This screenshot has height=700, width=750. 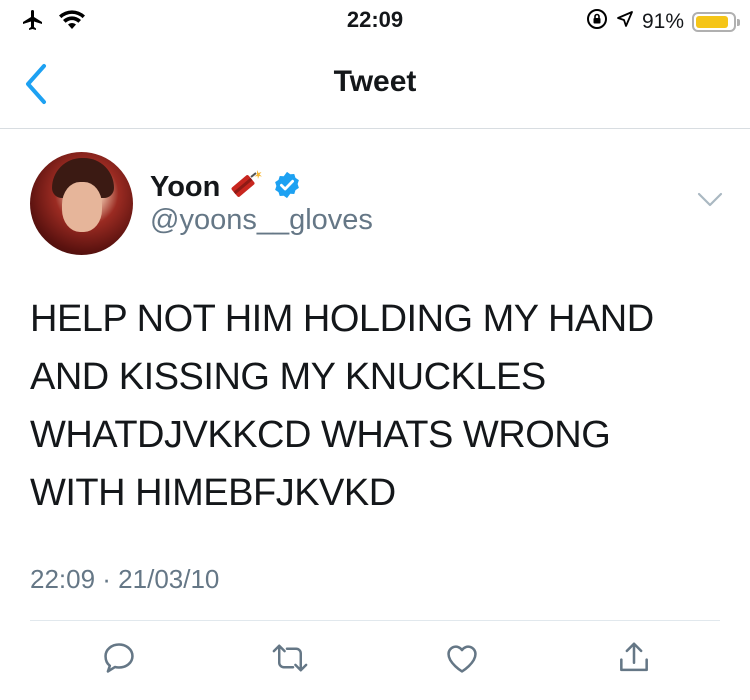 I want to click on tweet-line: WITH HIMEBFJKVKD, so click(x=213, y=493).